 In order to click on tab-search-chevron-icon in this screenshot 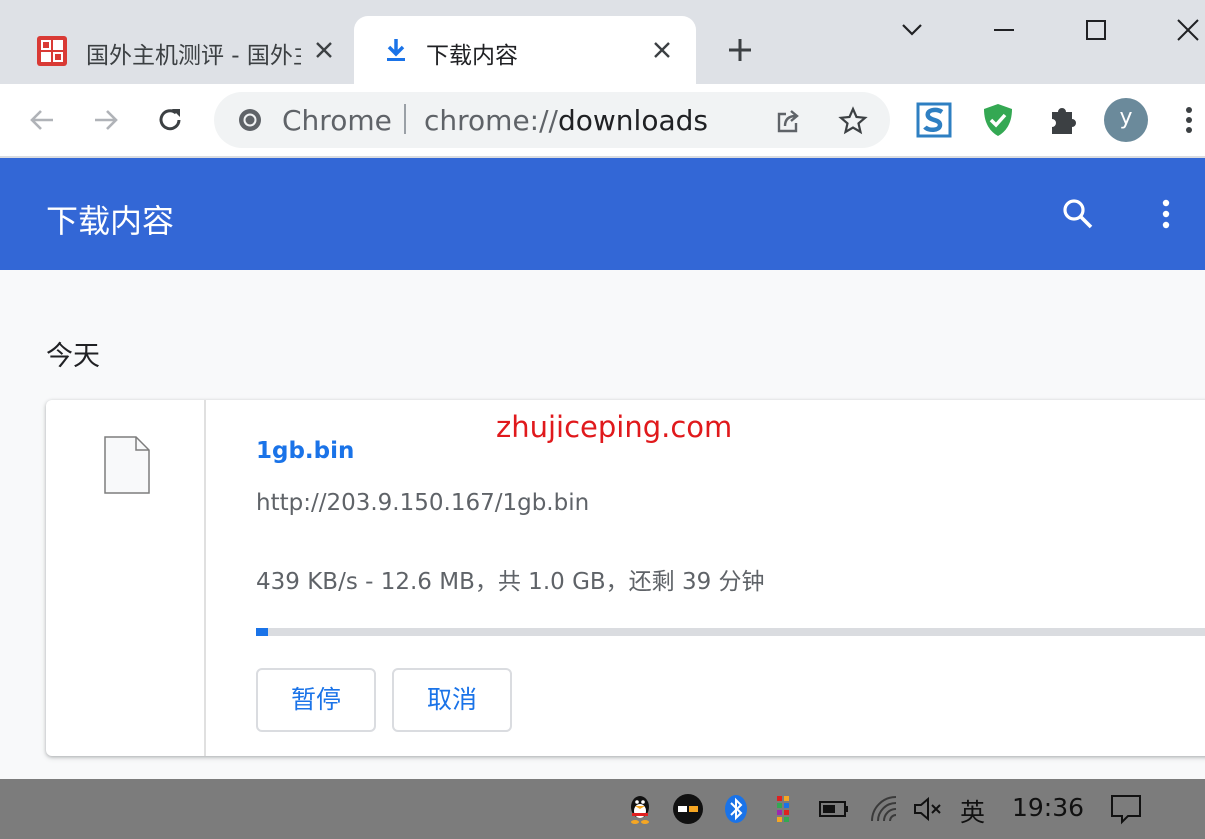, I will do `click(912, 30)`.